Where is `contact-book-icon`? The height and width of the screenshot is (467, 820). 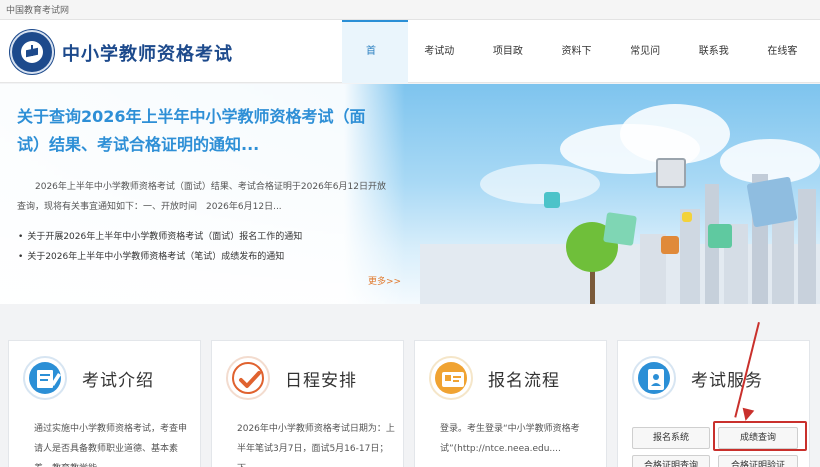 contact-book-icon is located at coordinates (656, 379).